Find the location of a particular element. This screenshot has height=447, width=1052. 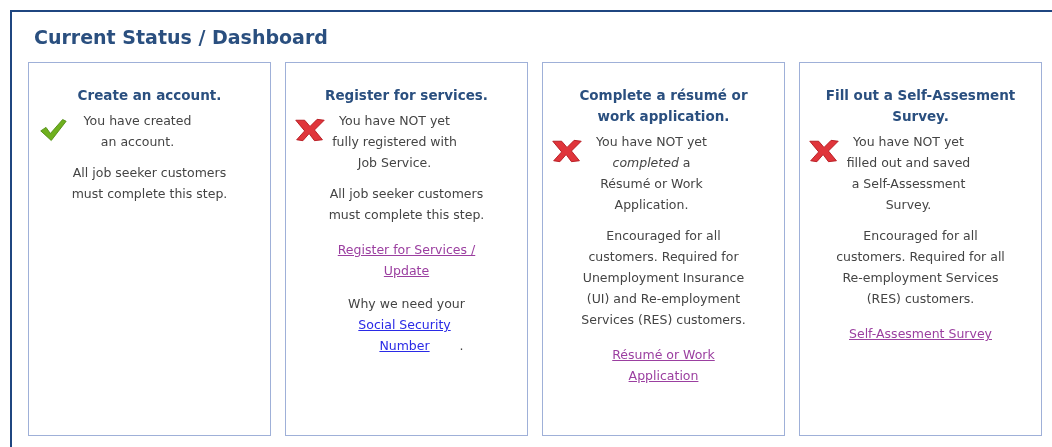

card-title: Complete a résumé or work application. is located at coordinates (663, 106).